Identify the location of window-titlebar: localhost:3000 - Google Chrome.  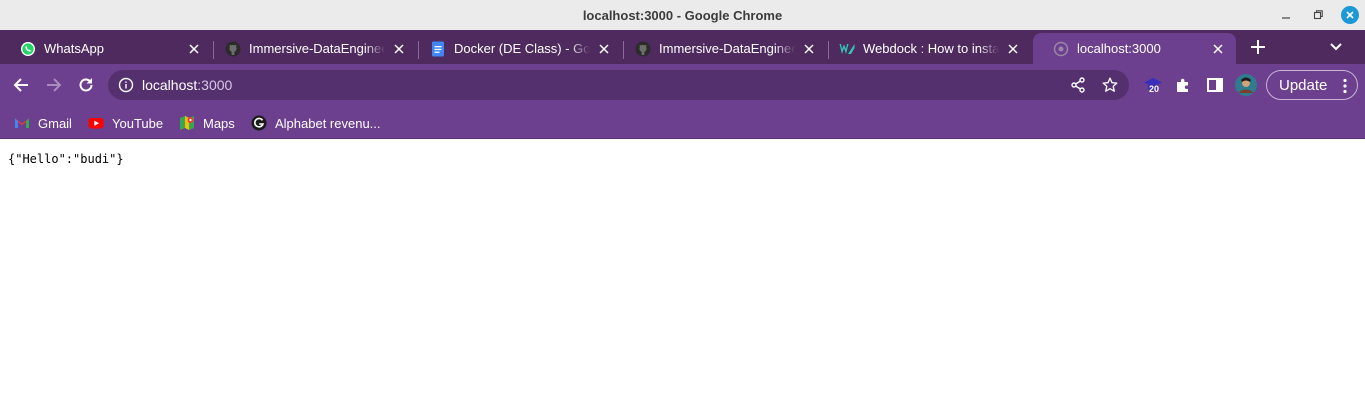
(682, 15).